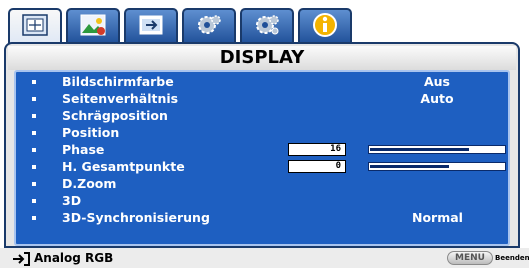 This screenshot has width=529, height=270. I want to click on tab-source, so click(151, 26).